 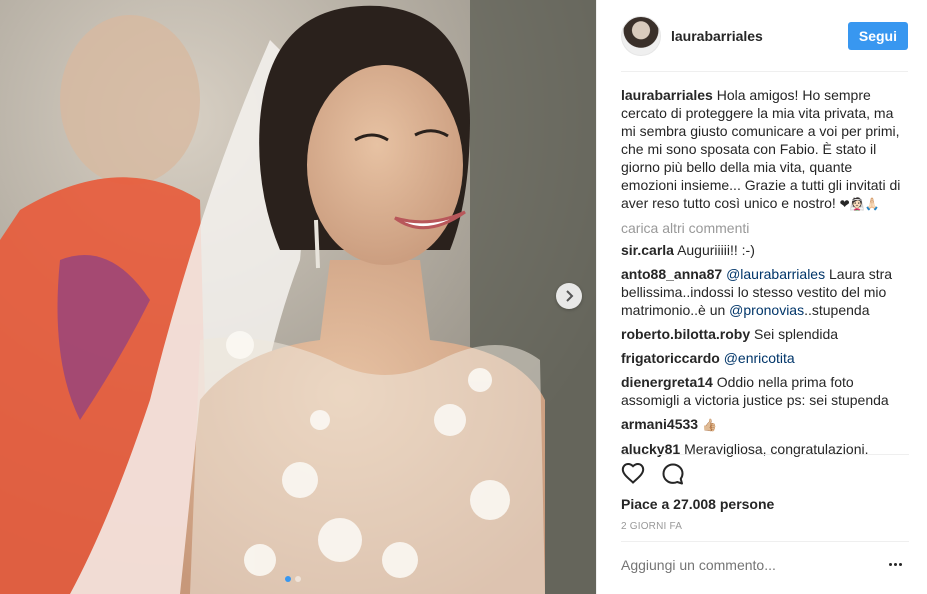 I want to click on like-button, so click(x=633, y=474).